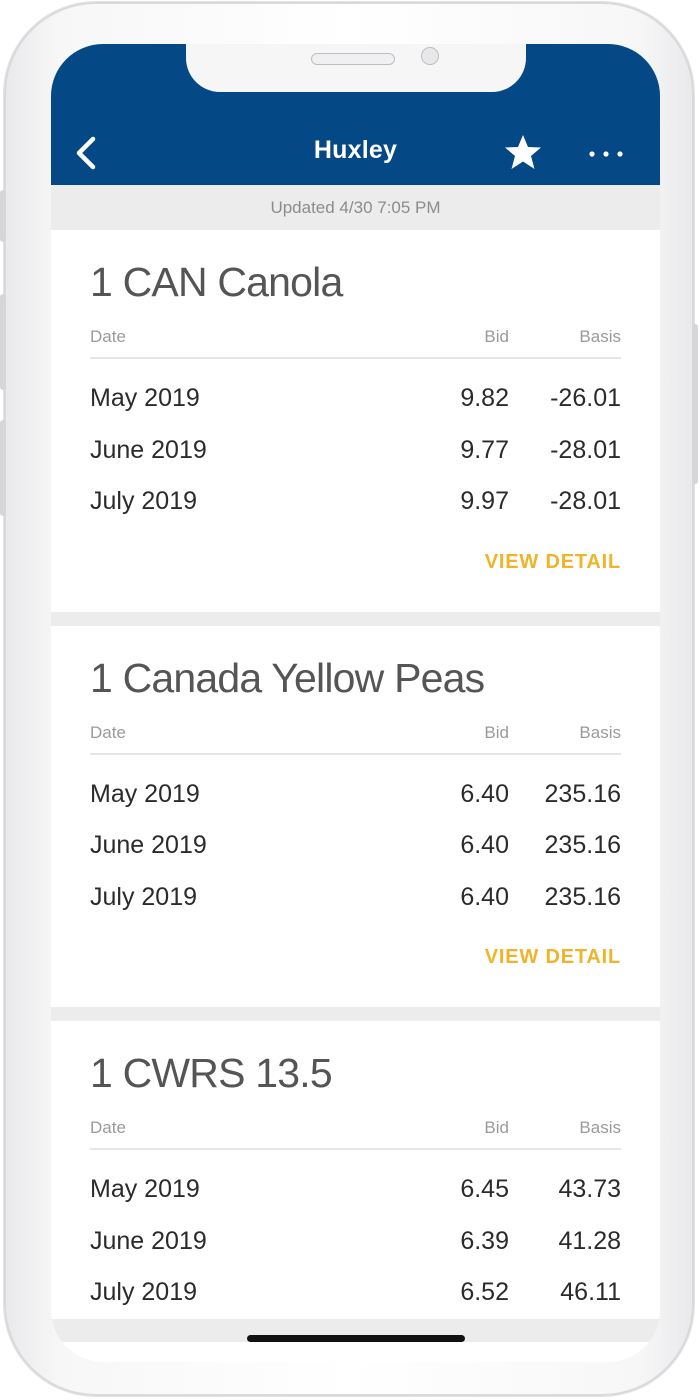 The image size is (700, 1400). Describe the element at coordinates (430, 56) in the screenshot. I see `front-camera` at that location.